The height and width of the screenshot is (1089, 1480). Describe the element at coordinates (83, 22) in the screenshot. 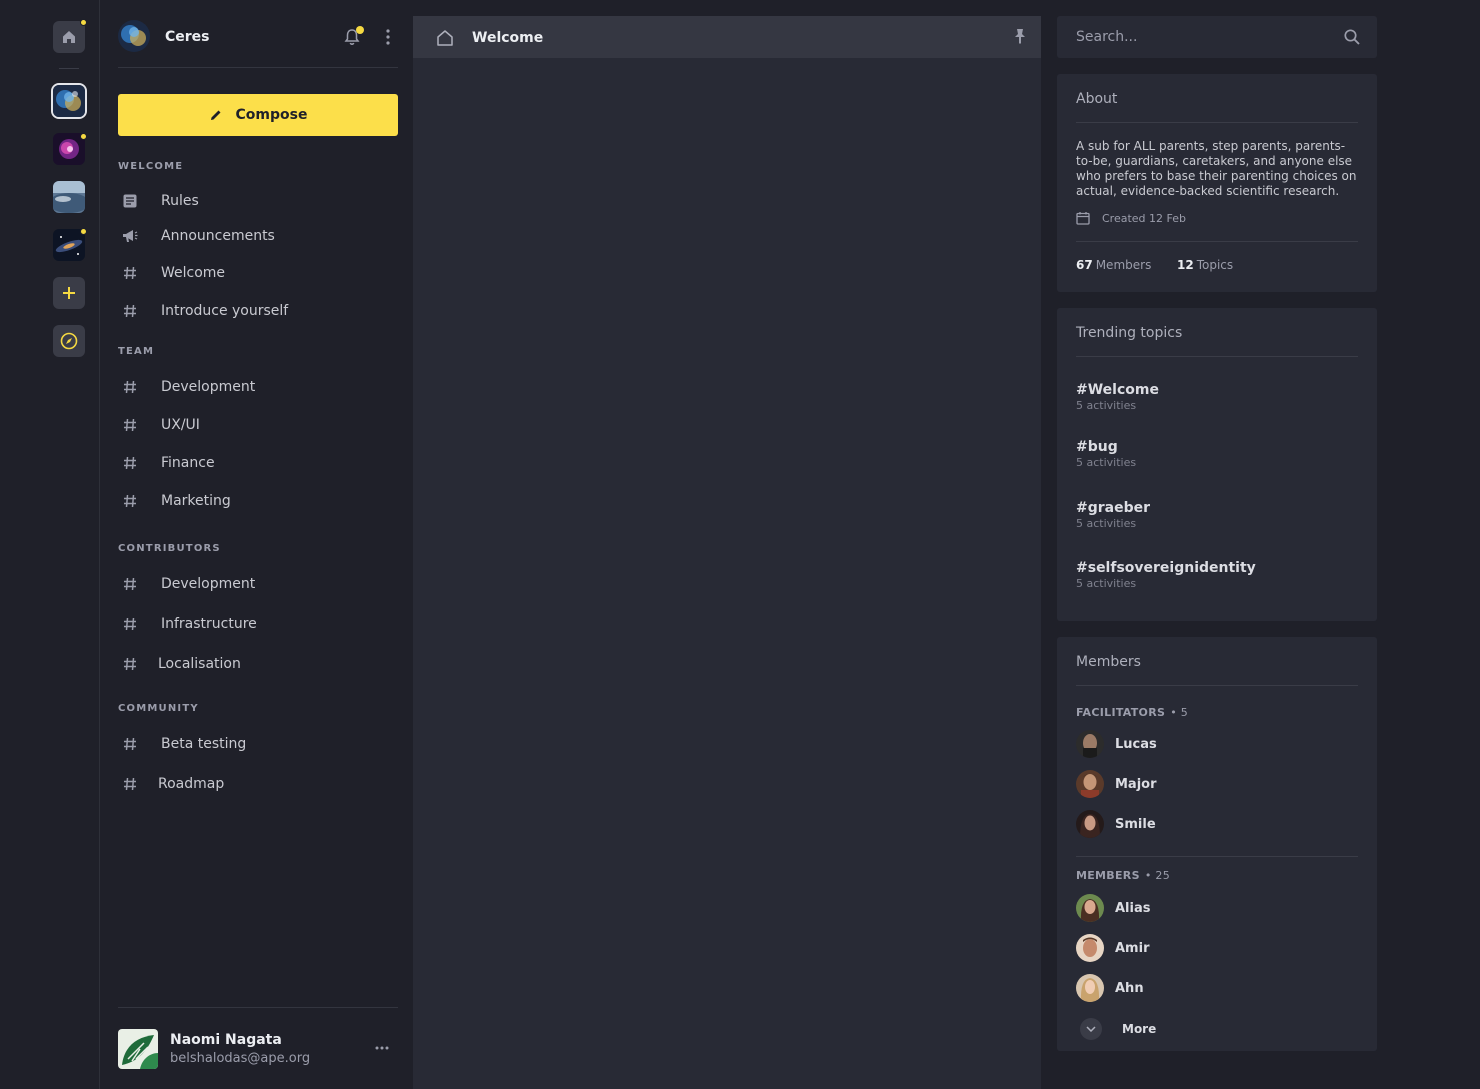

I see `home-notification-dot` at that location.